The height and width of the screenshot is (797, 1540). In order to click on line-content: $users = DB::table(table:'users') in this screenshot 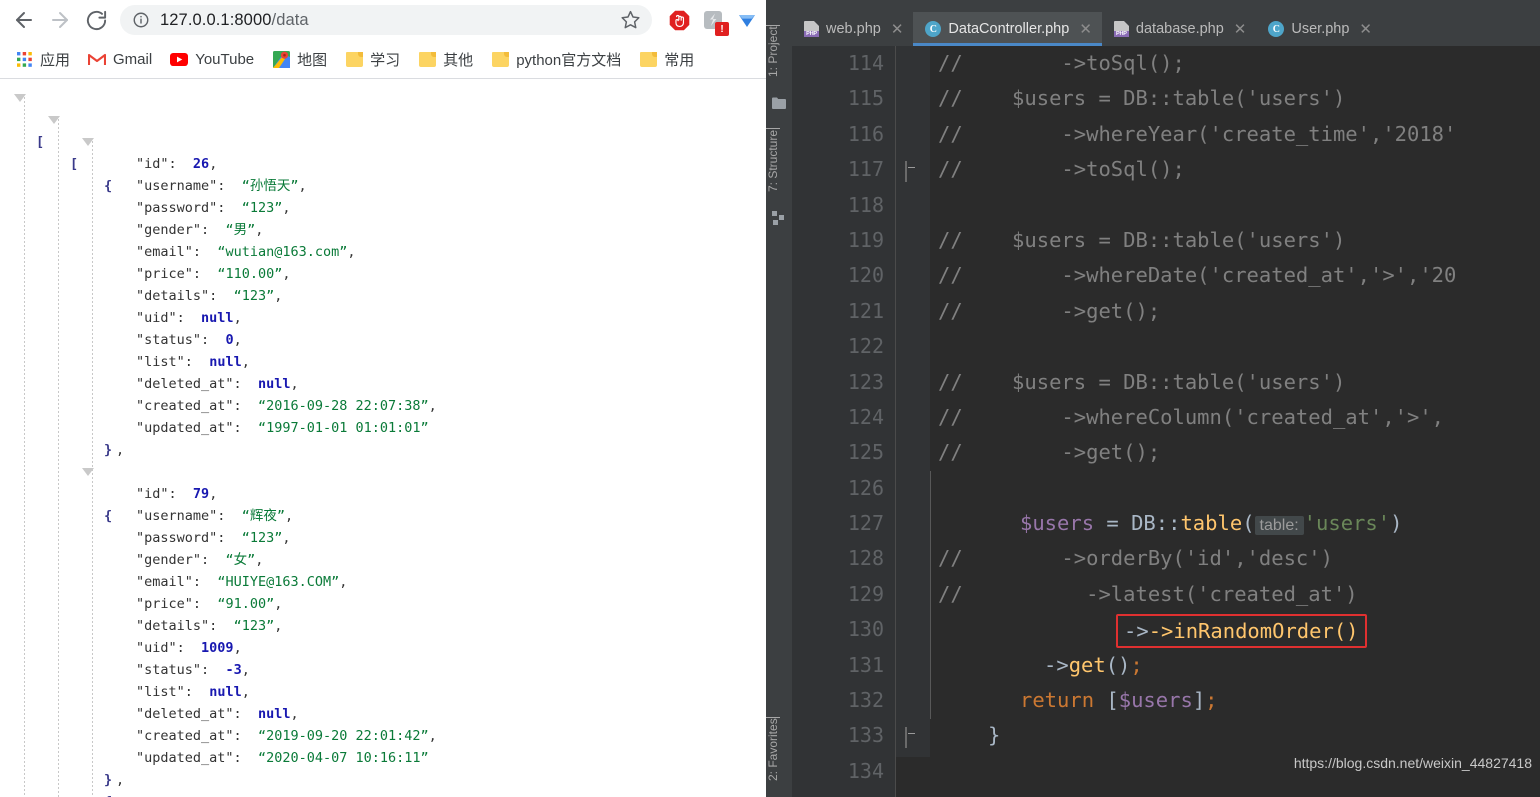, I will do `click(1211, 523)`.